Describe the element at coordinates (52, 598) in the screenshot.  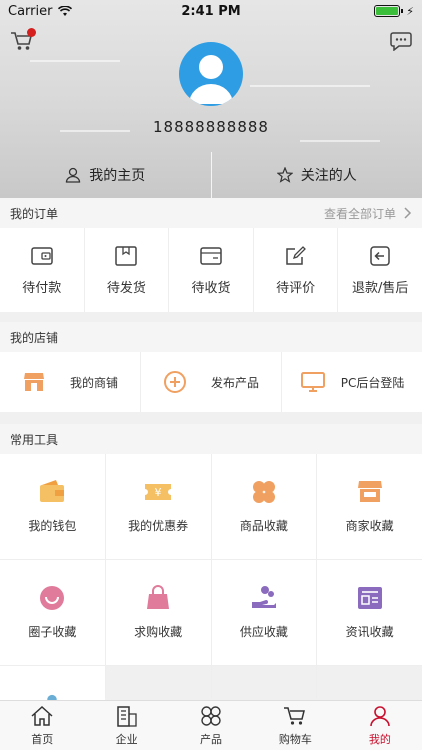
I see `smile-icon` at that location.